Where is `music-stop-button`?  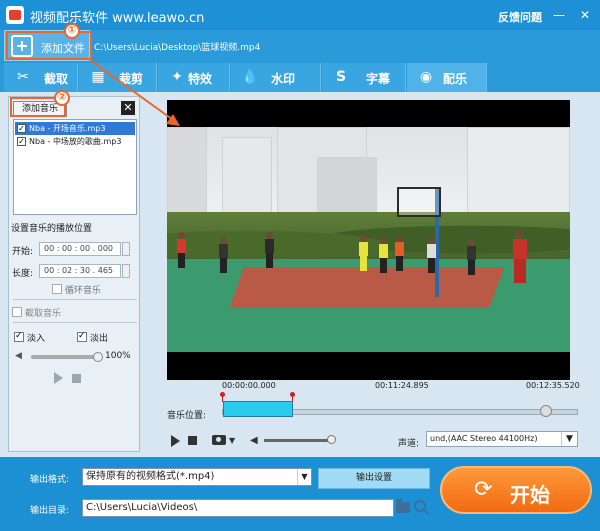
music-stop-button is located at coordinates (76, 378).